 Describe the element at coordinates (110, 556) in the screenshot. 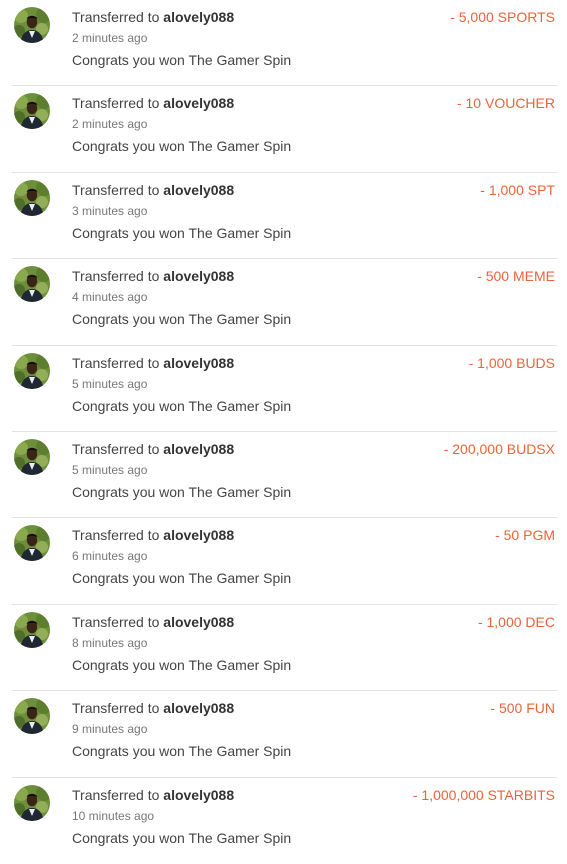

I see `transfer-time: 6 minutes ago` at that location.